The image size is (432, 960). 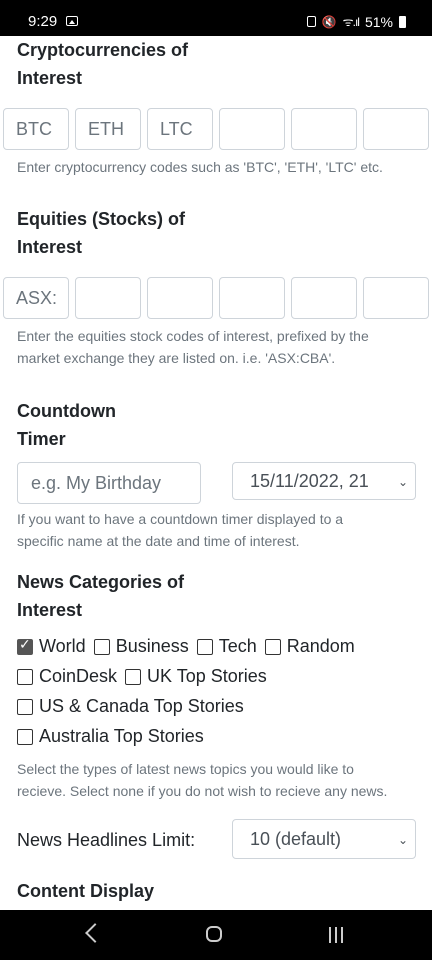 What do you see at coordinates (106, 840) in the screenshot?
I see `headlines-limit-label: News Headlines Limit:` at bounding box center [106, 840].